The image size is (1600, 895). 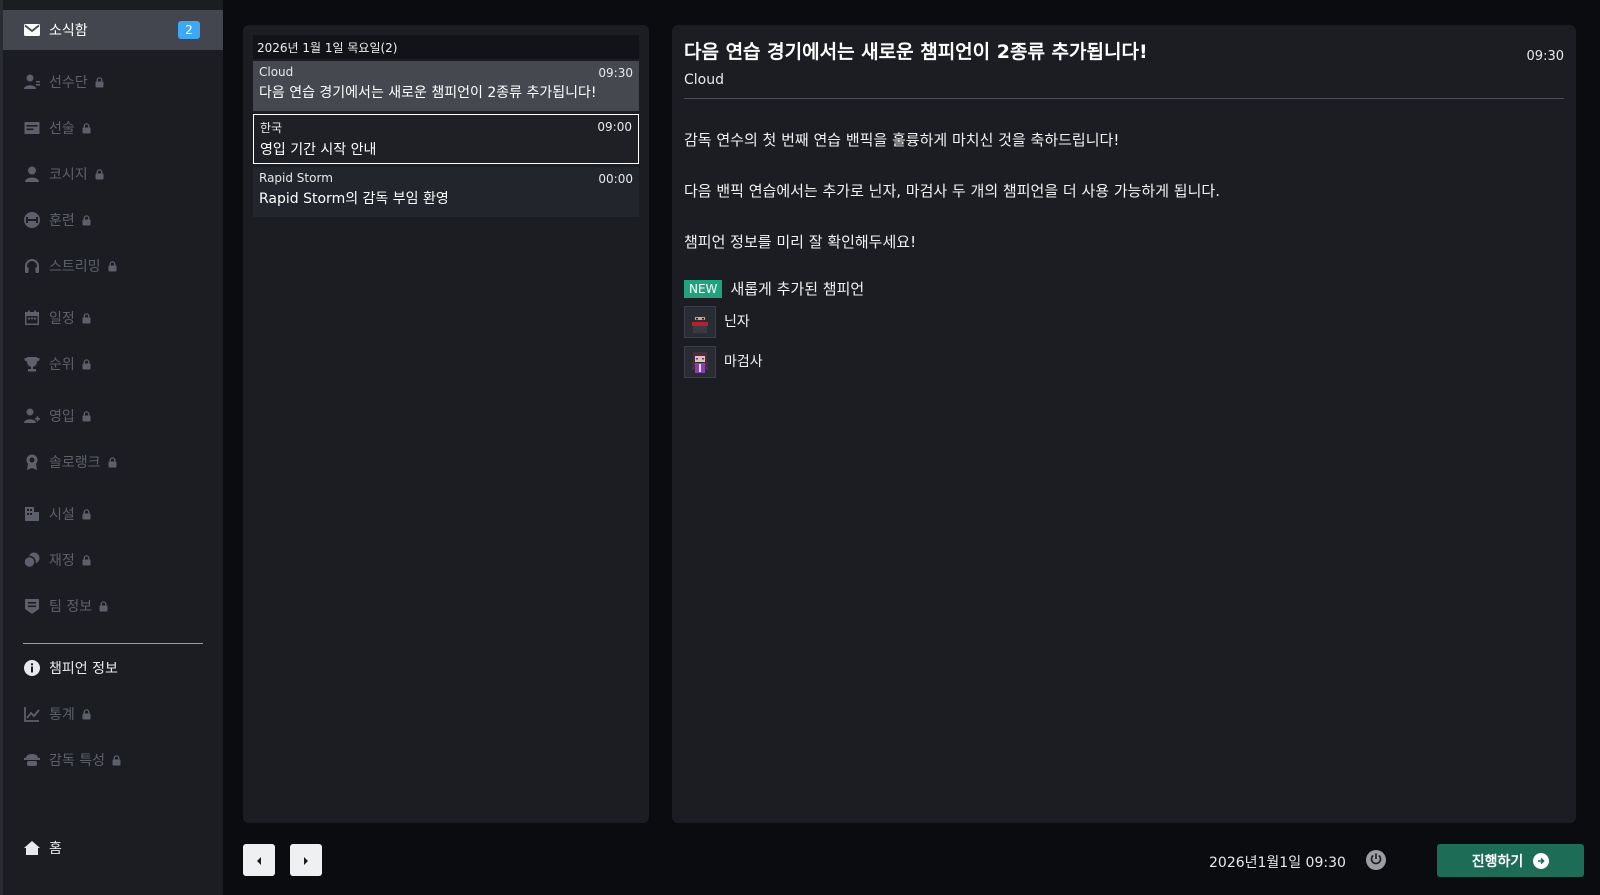 What do you see at coordinates (1124, 289) in the screenshot?
I see `new-champions-header: NEW 새롭게 추가된 챔피언` at bounding box center [1124, 289].